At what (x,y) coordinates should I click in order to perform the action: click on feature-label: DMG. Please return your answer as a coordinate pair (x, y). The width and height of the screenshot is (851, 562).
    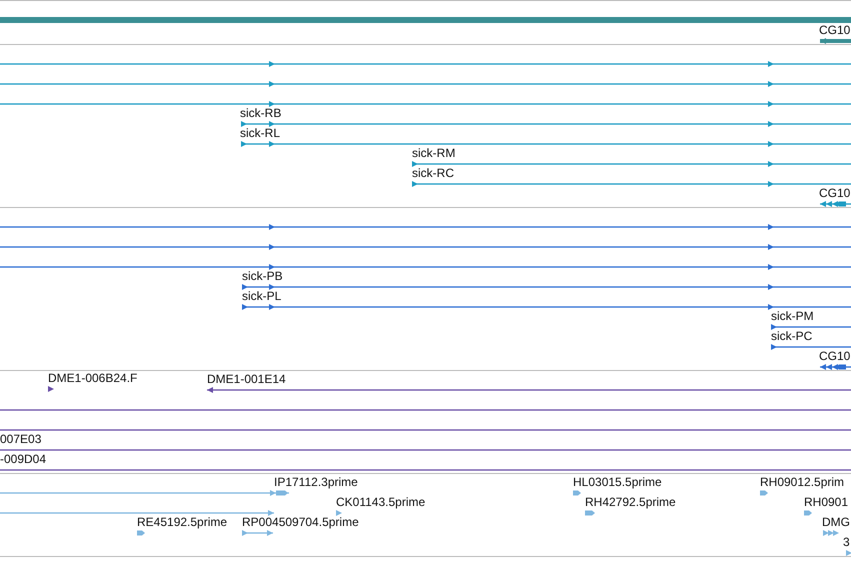
    Looking at the image, I should click on (836, 522).